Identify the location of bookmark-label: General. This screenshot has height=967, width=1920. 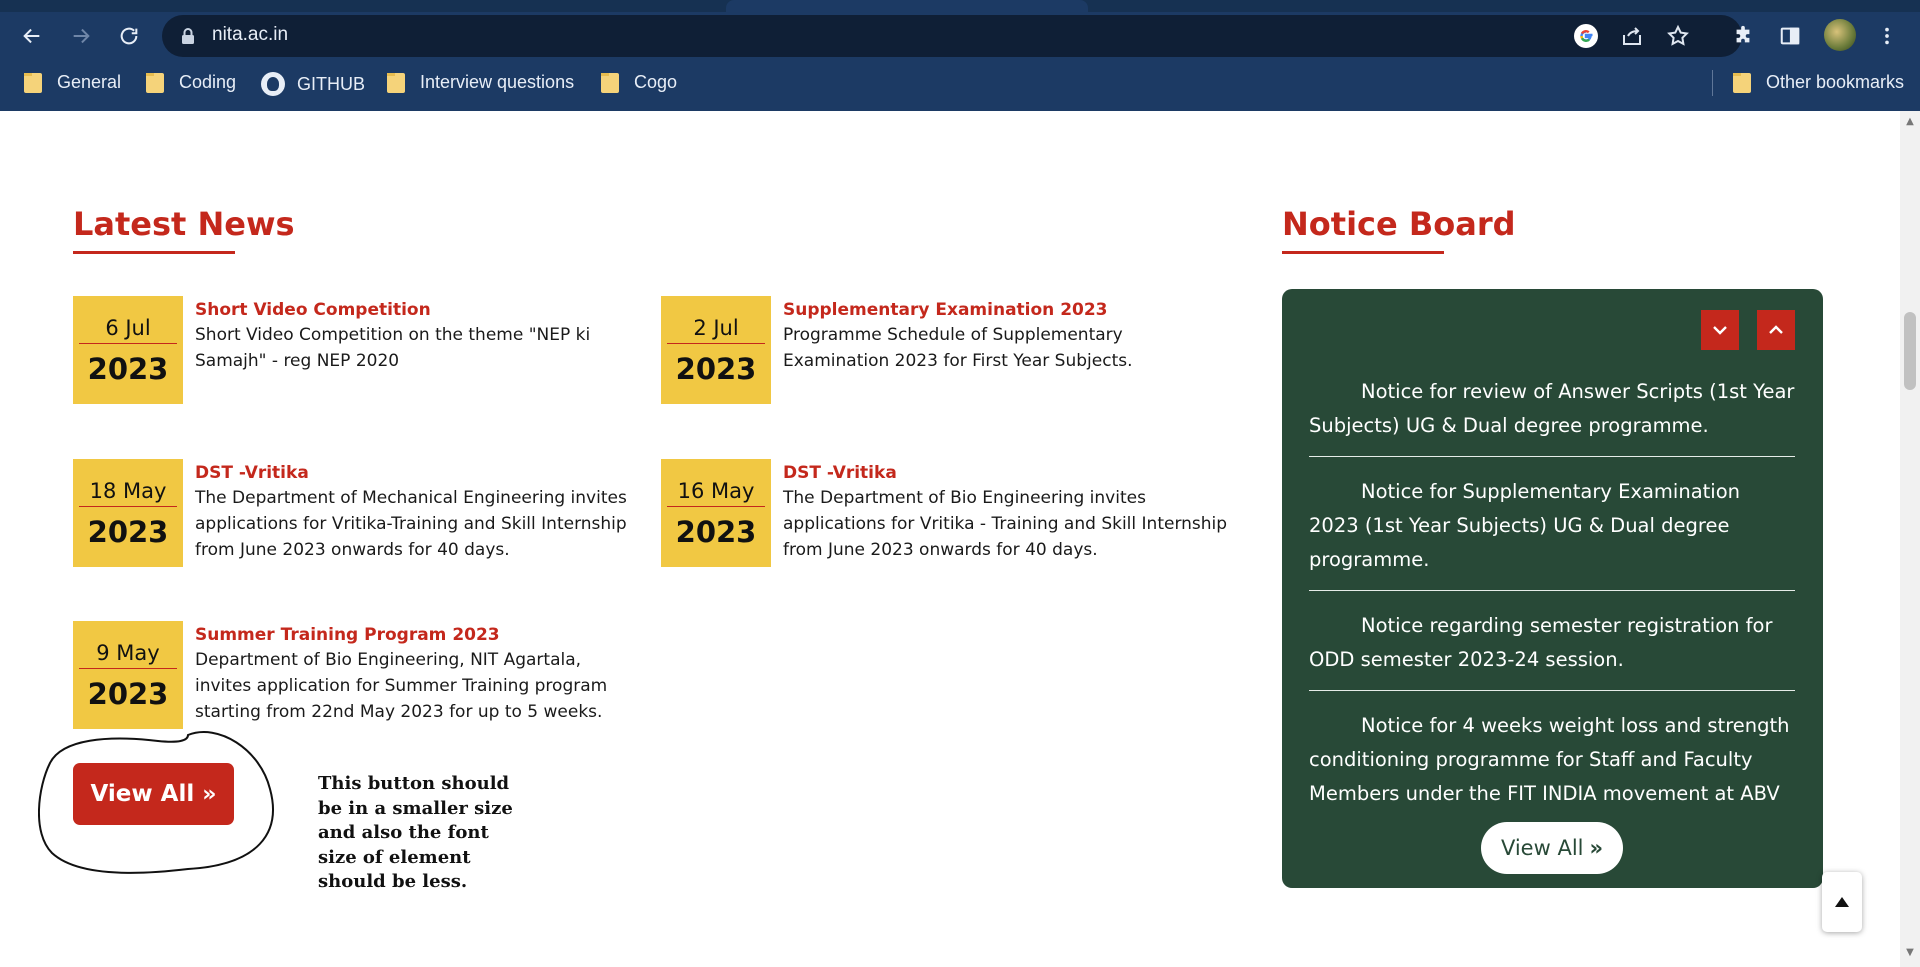
(89, 82).